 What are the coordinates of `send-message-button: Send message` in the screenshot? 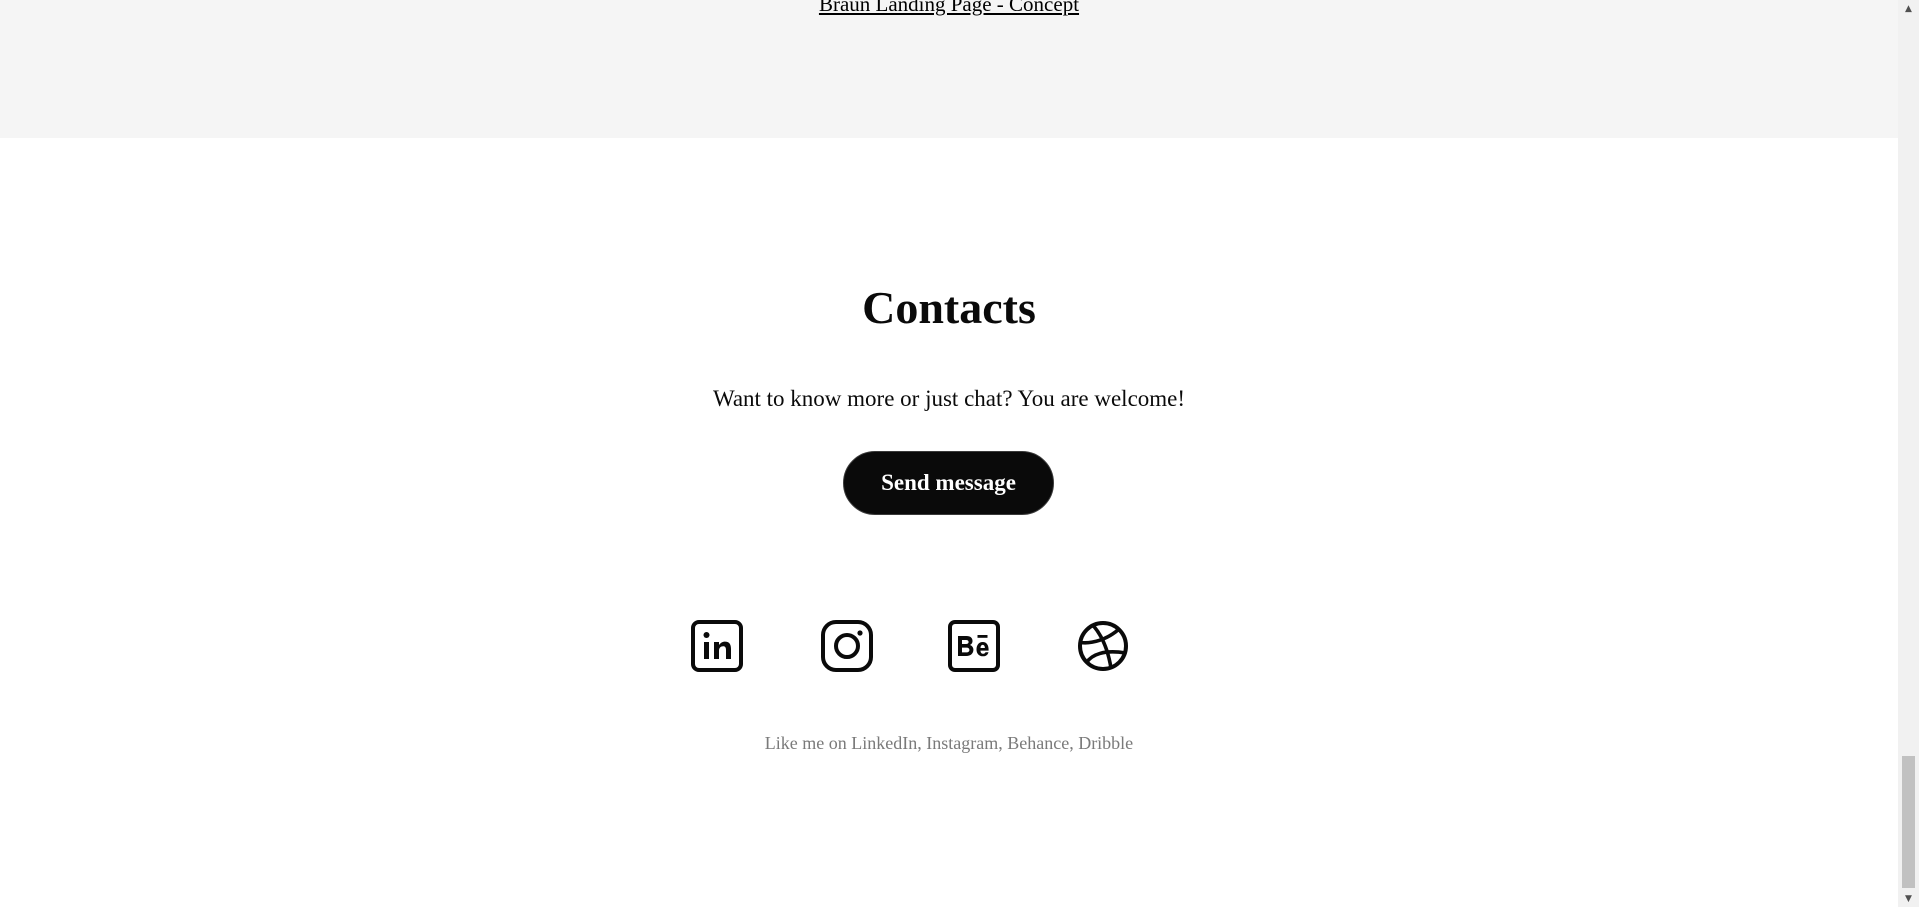 It's located at (948, 483).